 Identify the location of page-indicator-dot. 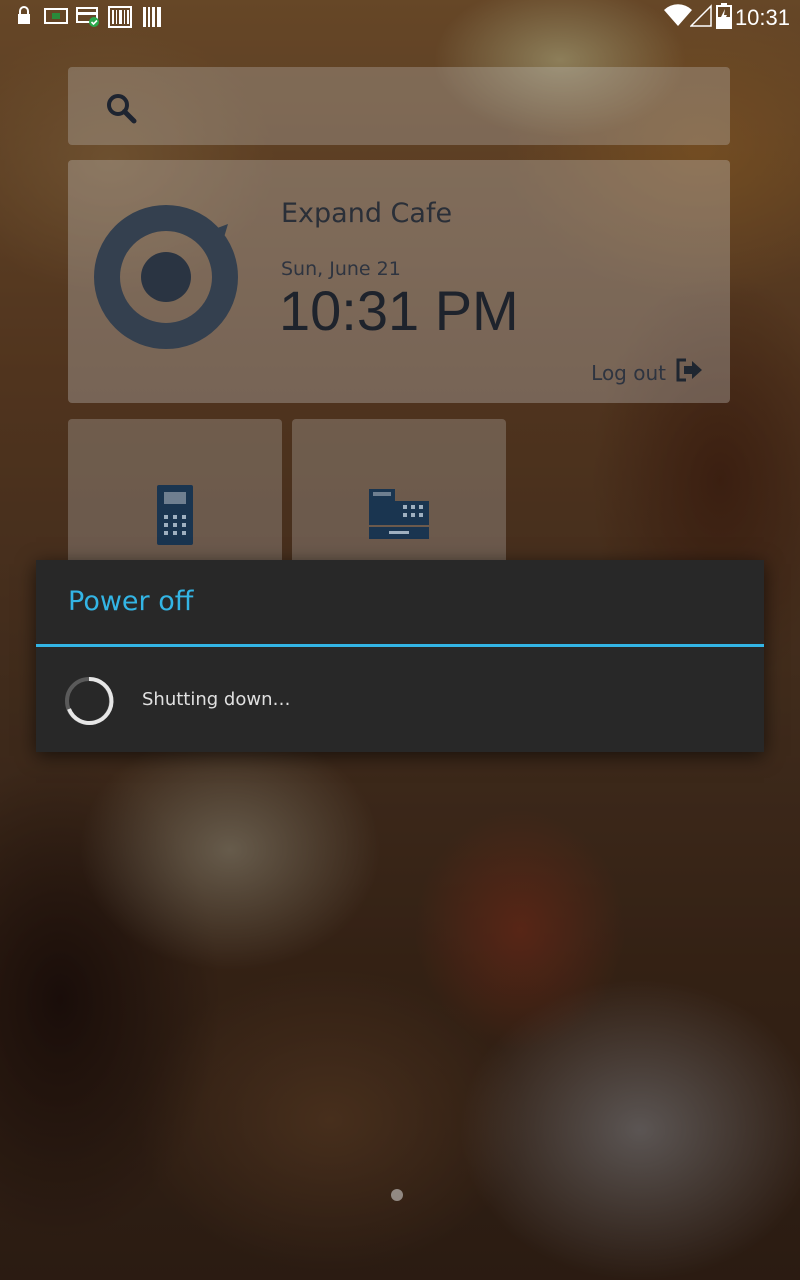
(397, 1195).